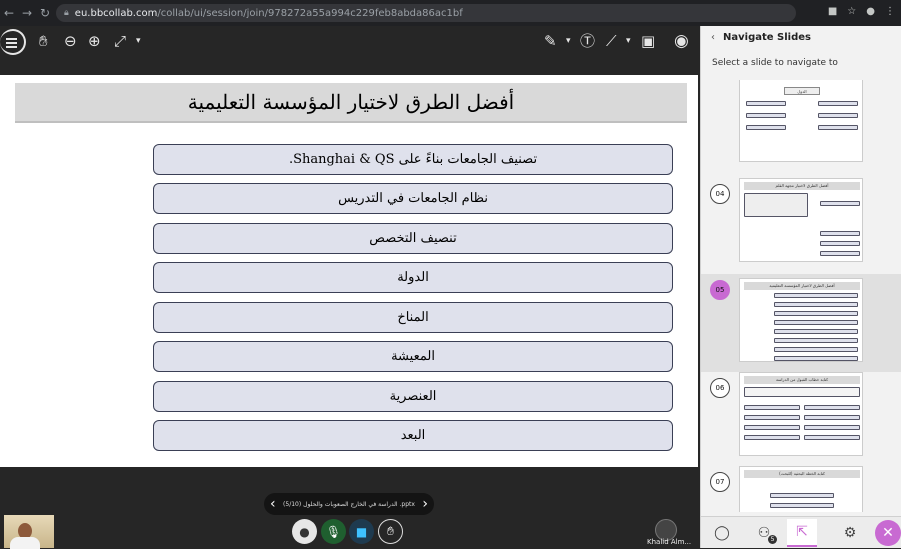 The image size is (901, 549). Describe the element at coordinates (550, 41) in the screenshot. I see `pen-icon: ✎` at that location.